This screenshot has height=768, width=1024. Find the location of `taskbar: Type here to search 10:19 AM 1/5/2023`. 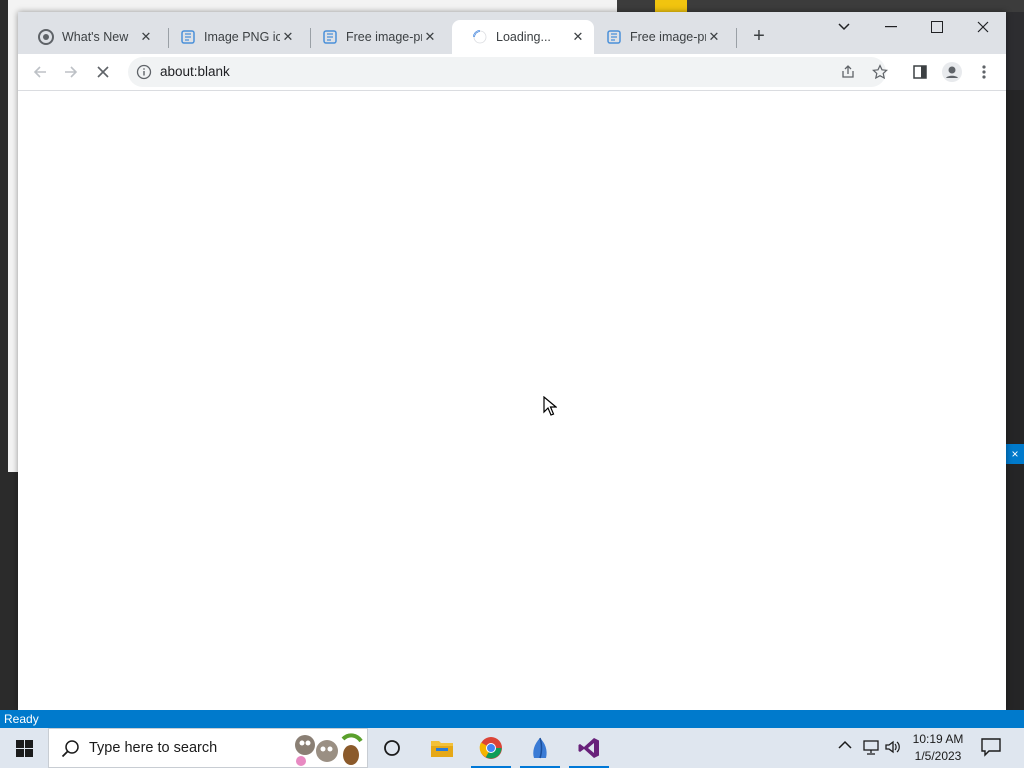

taskbar: Type here to search 10:19 AM 1/5/2023 is located at coordinates (512, 748).